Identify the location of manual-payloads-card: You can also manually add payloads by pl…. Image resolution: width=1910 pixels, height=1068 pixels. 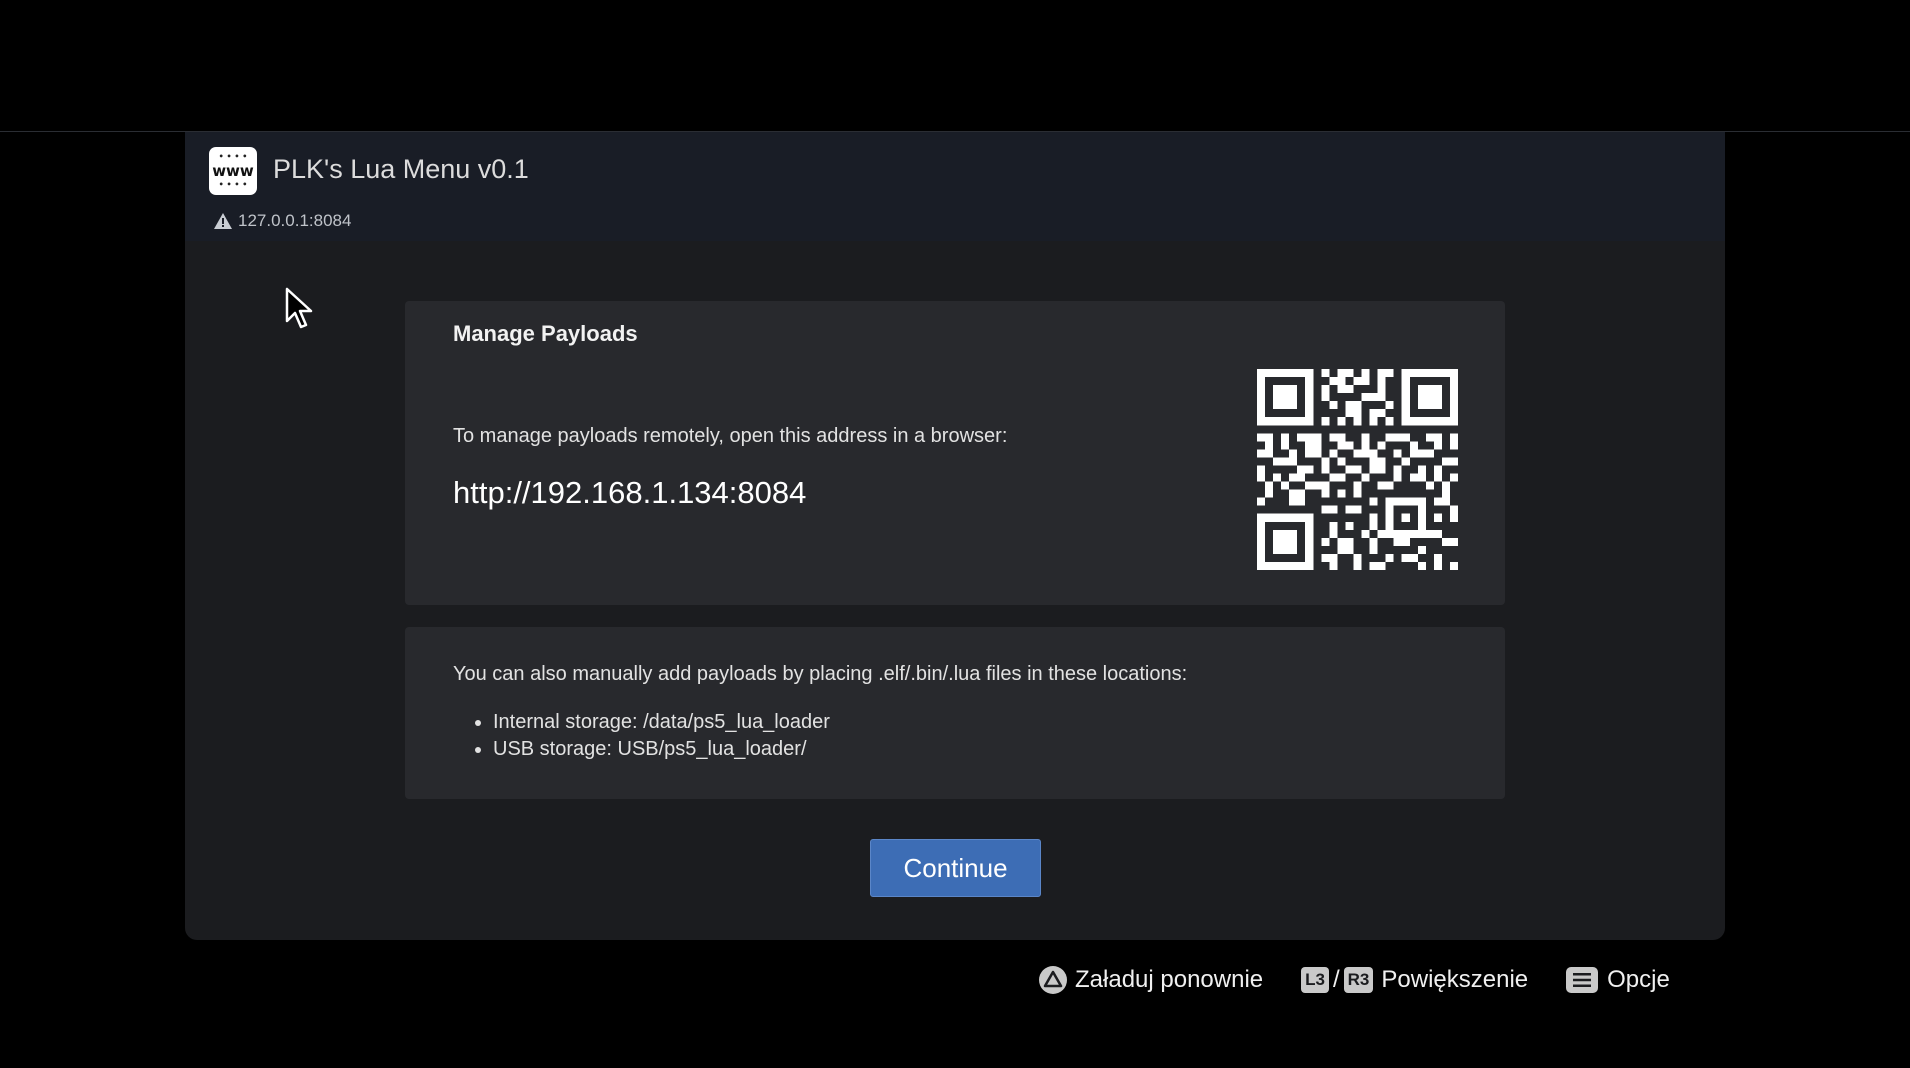
(955, 713).